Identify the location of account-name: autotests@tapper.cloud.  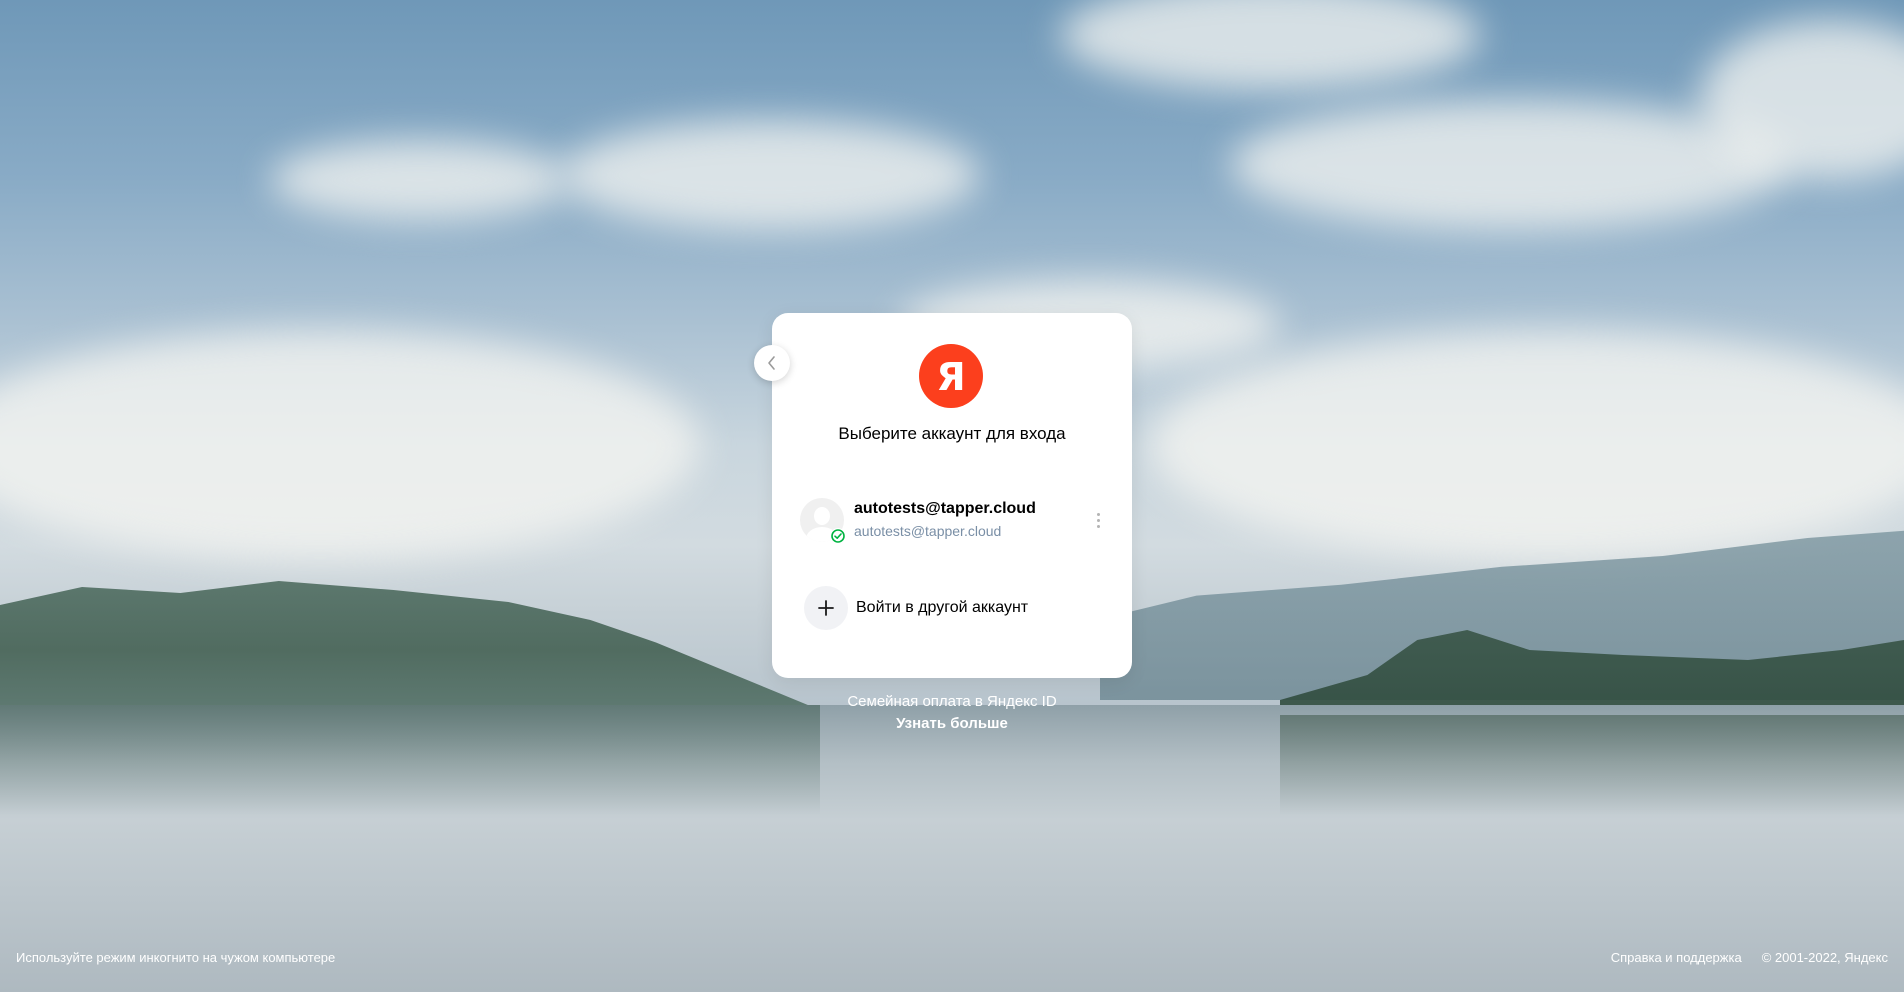
(945, 508).